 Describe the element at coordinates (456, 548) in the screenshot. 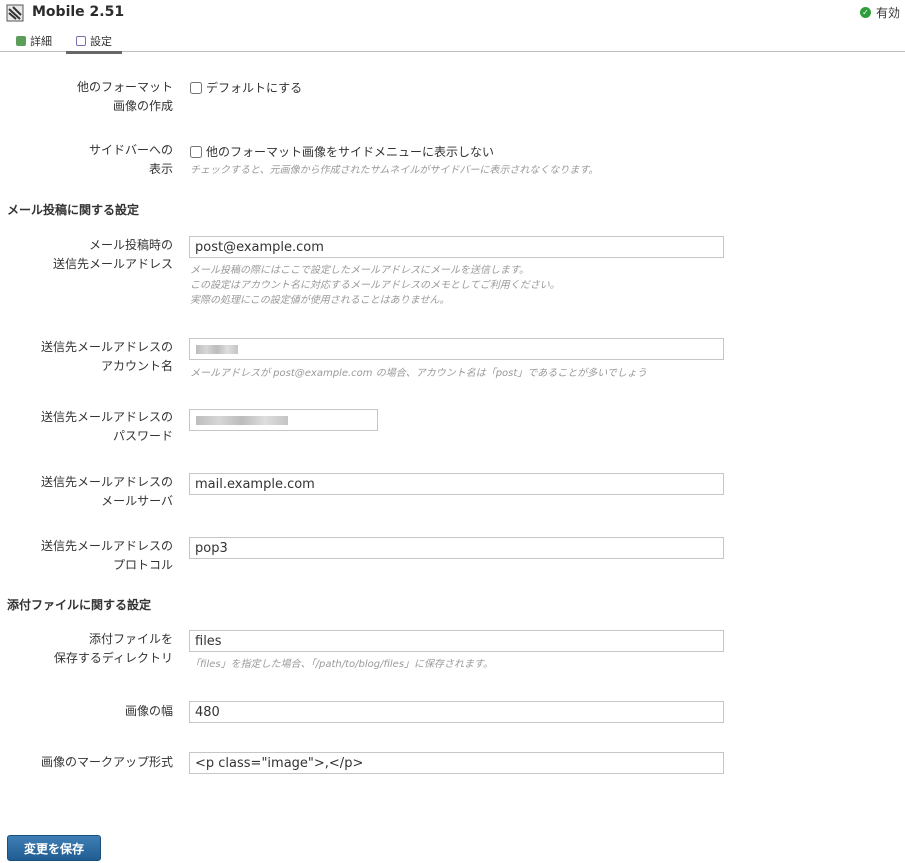

I see `protocol-input` at that location.